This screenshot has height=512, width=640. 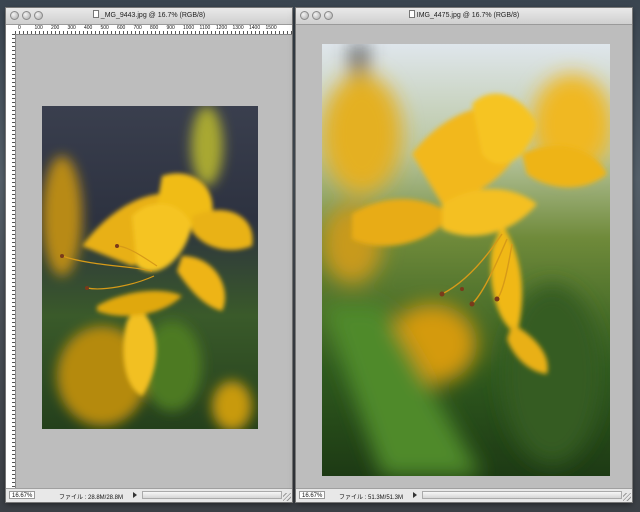 I want to click on ruler-label: 600, so click(x=121, y=28).